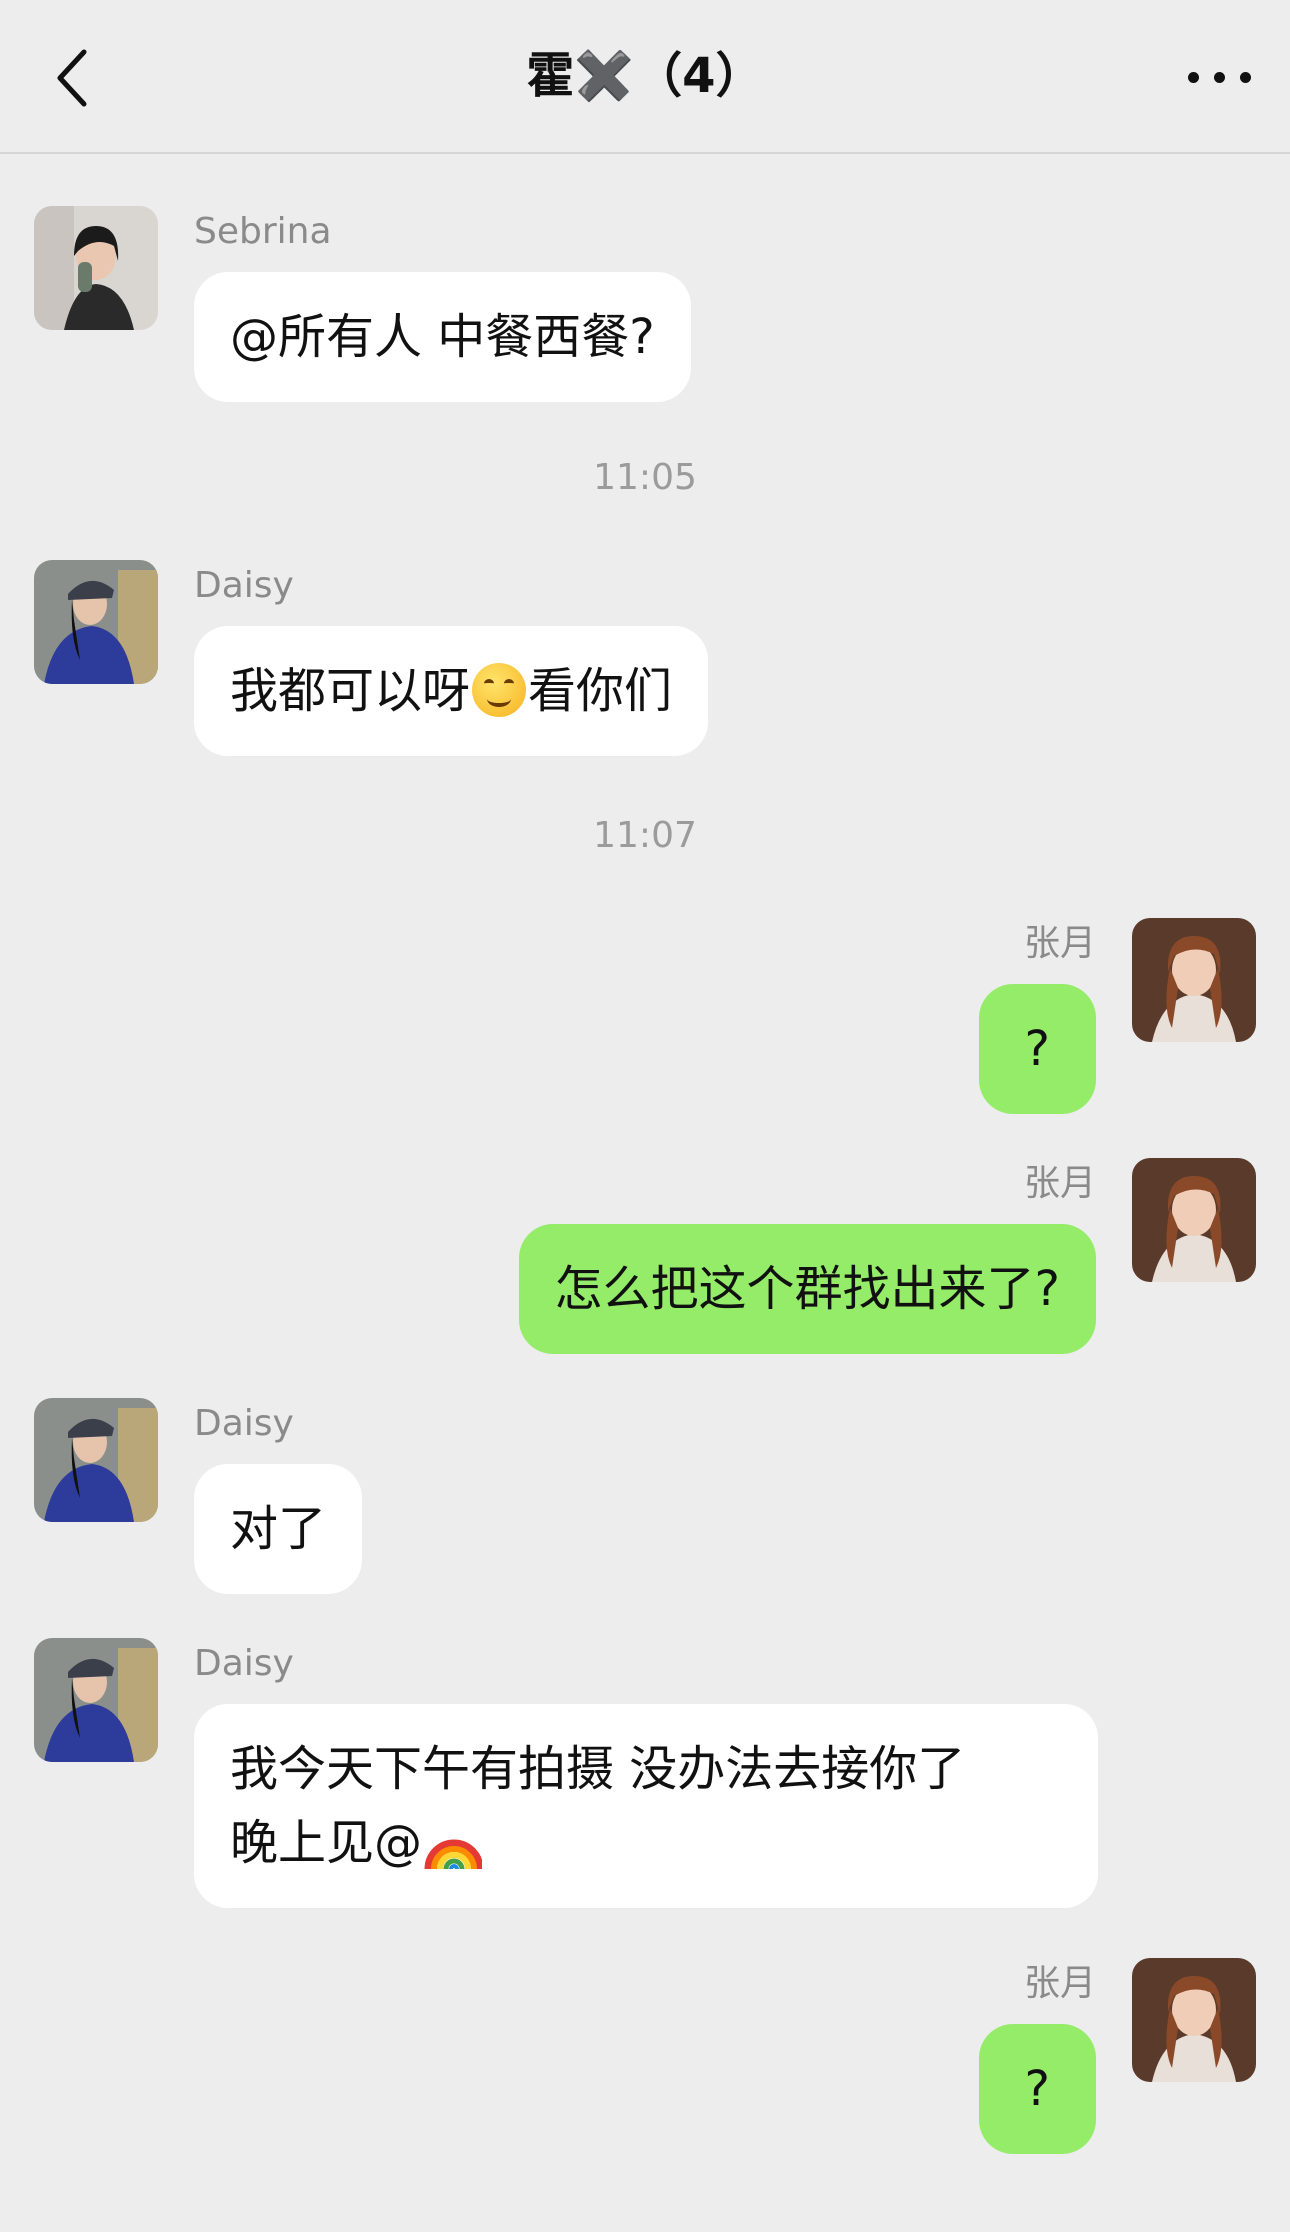 The image size is (1290, 2232). Describe the element at coordinates (442, 337) in the screenshot. I see `message-bubble: @所有人 中餐西餐?` at that location.